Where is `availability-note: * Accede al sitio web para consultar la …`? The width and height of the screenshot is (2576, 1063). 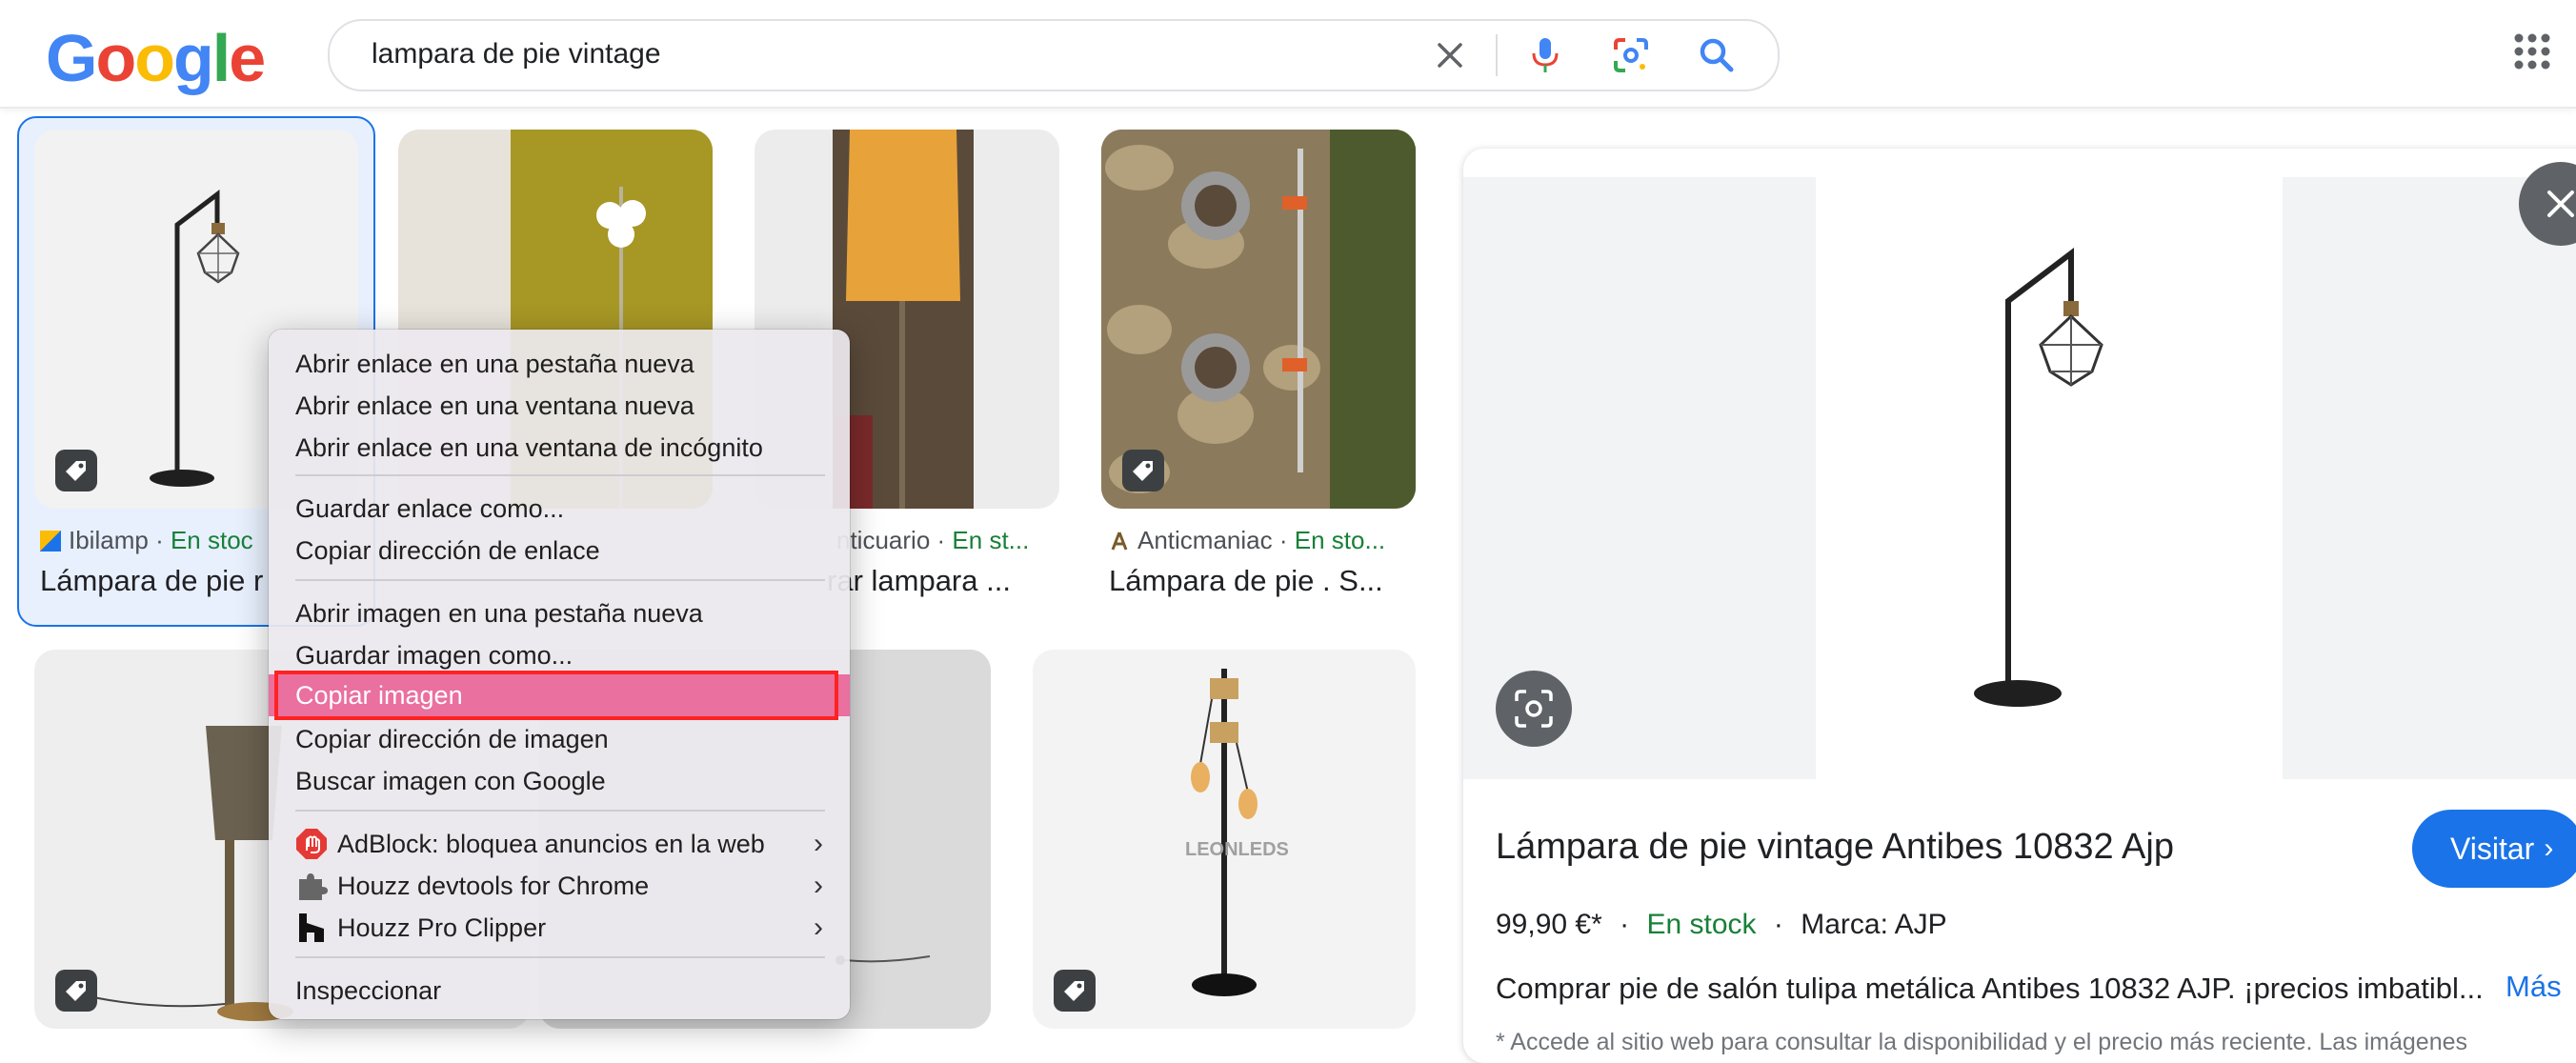
availability-note: * Accede al sitio web para consultar la … is located at coordinates (1982, 1042).